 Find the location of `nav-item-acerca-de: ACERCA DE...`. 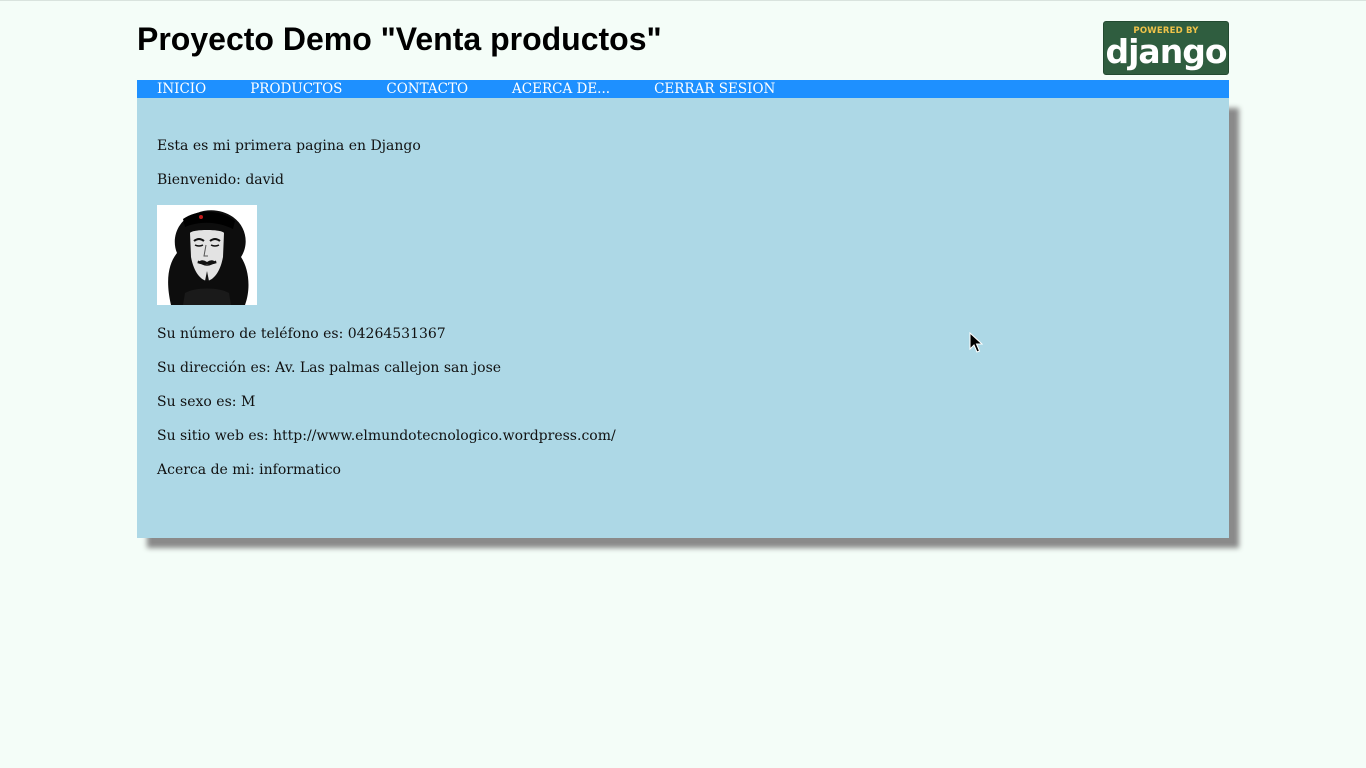

nav-item-acerca-de: ACERCA DE... is located at coordinates (561, 89).